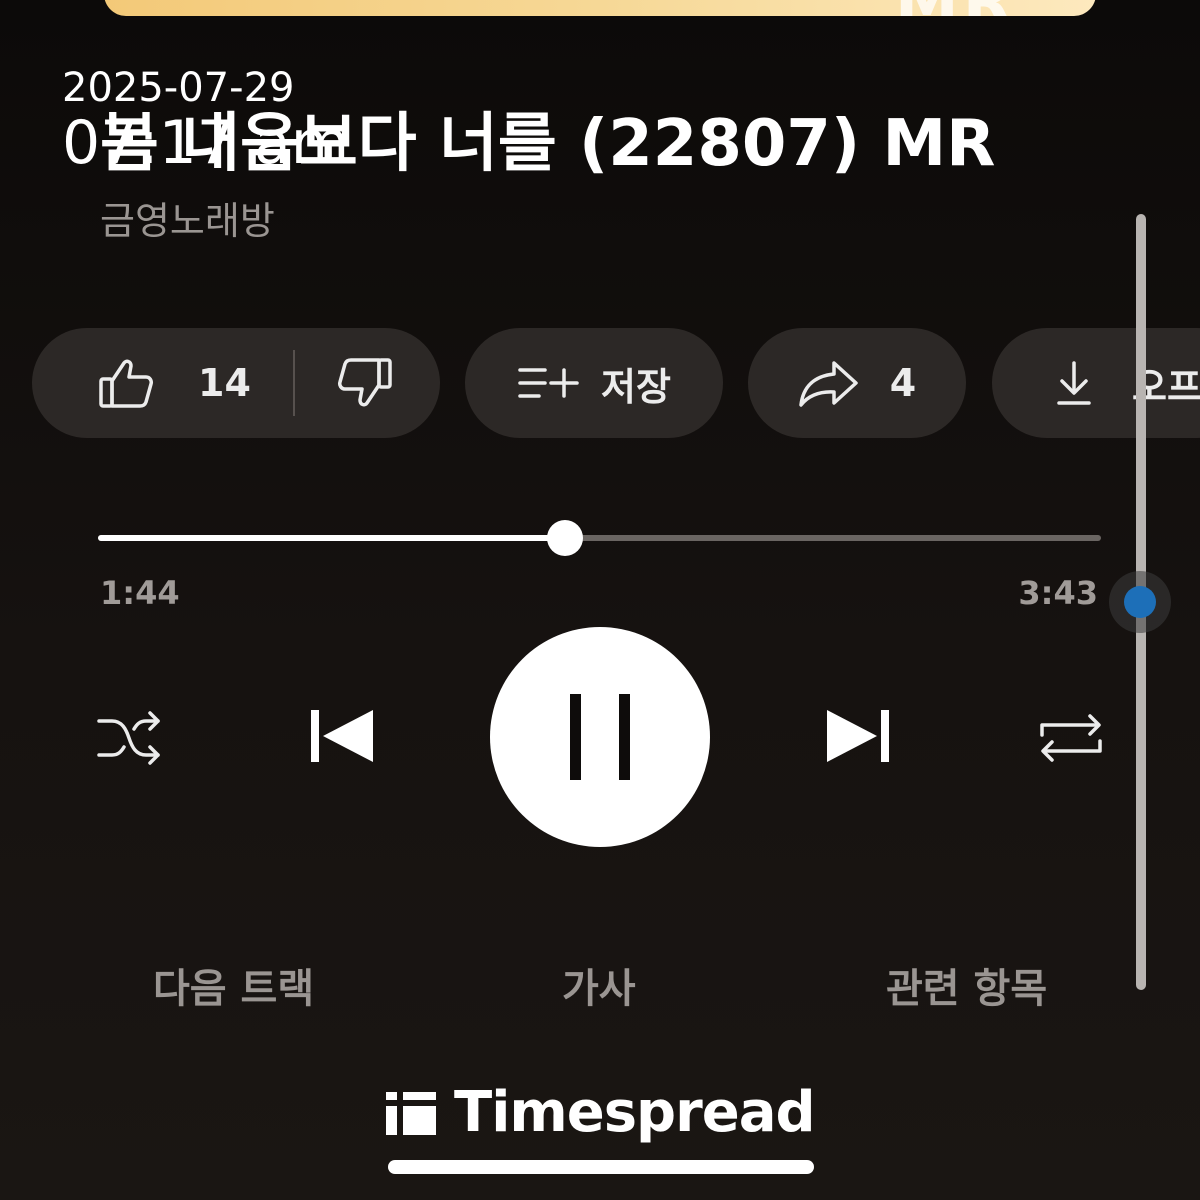  Describe the element at coordinates (1058, 593) in the screenshot. I see `total-time: 3:43` at that location.